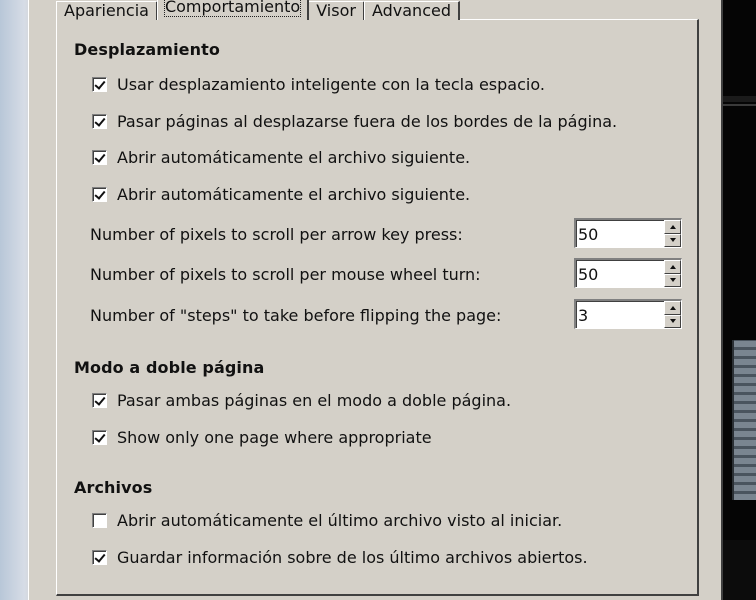  Describe the element at coordinates (744, 420) in the screenshot. I see `background-right-image` at that location.